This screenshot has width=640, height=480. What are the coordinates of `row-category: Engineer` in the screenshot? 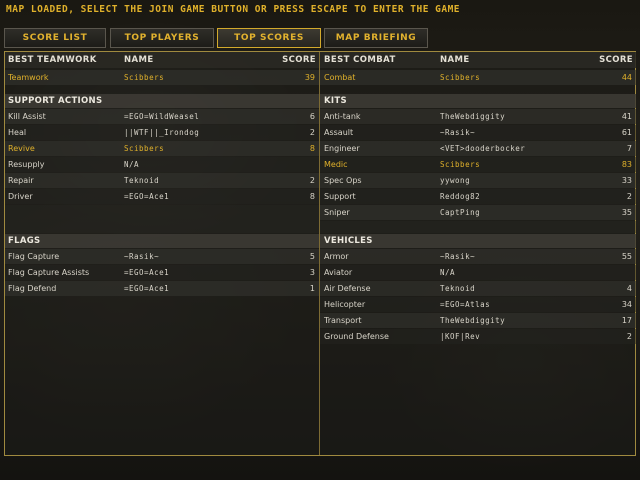 It's located at (342, 148).